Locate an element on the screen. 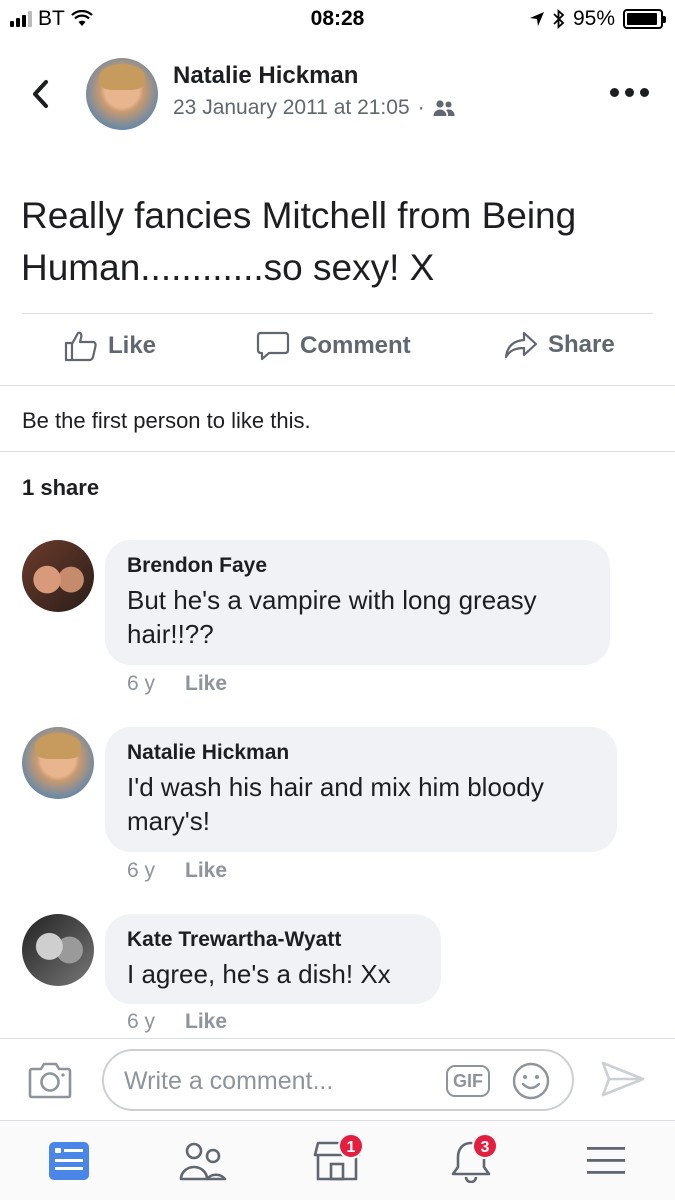 The width and height of the screenshot is (675, 1200). post-meta: 23 January 2011 at 21:05 · is located at coordinates (314, 108).